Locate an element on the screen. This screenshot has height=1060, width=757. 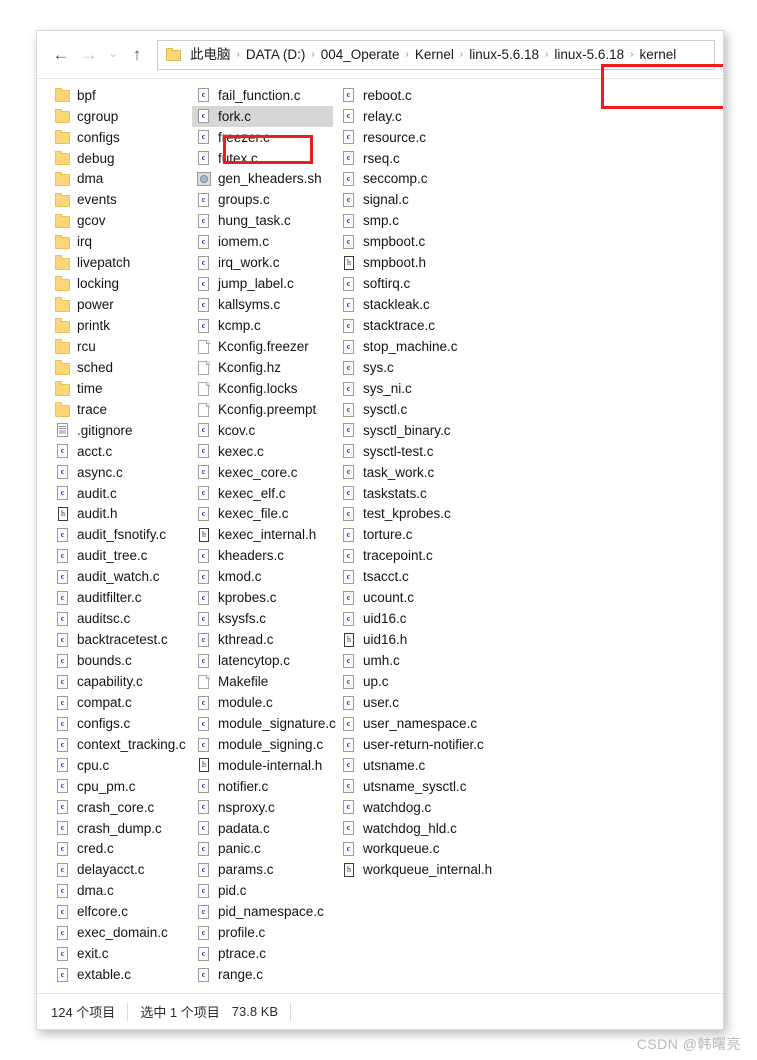
forward-icon: → is located at coordinates (89, 55).